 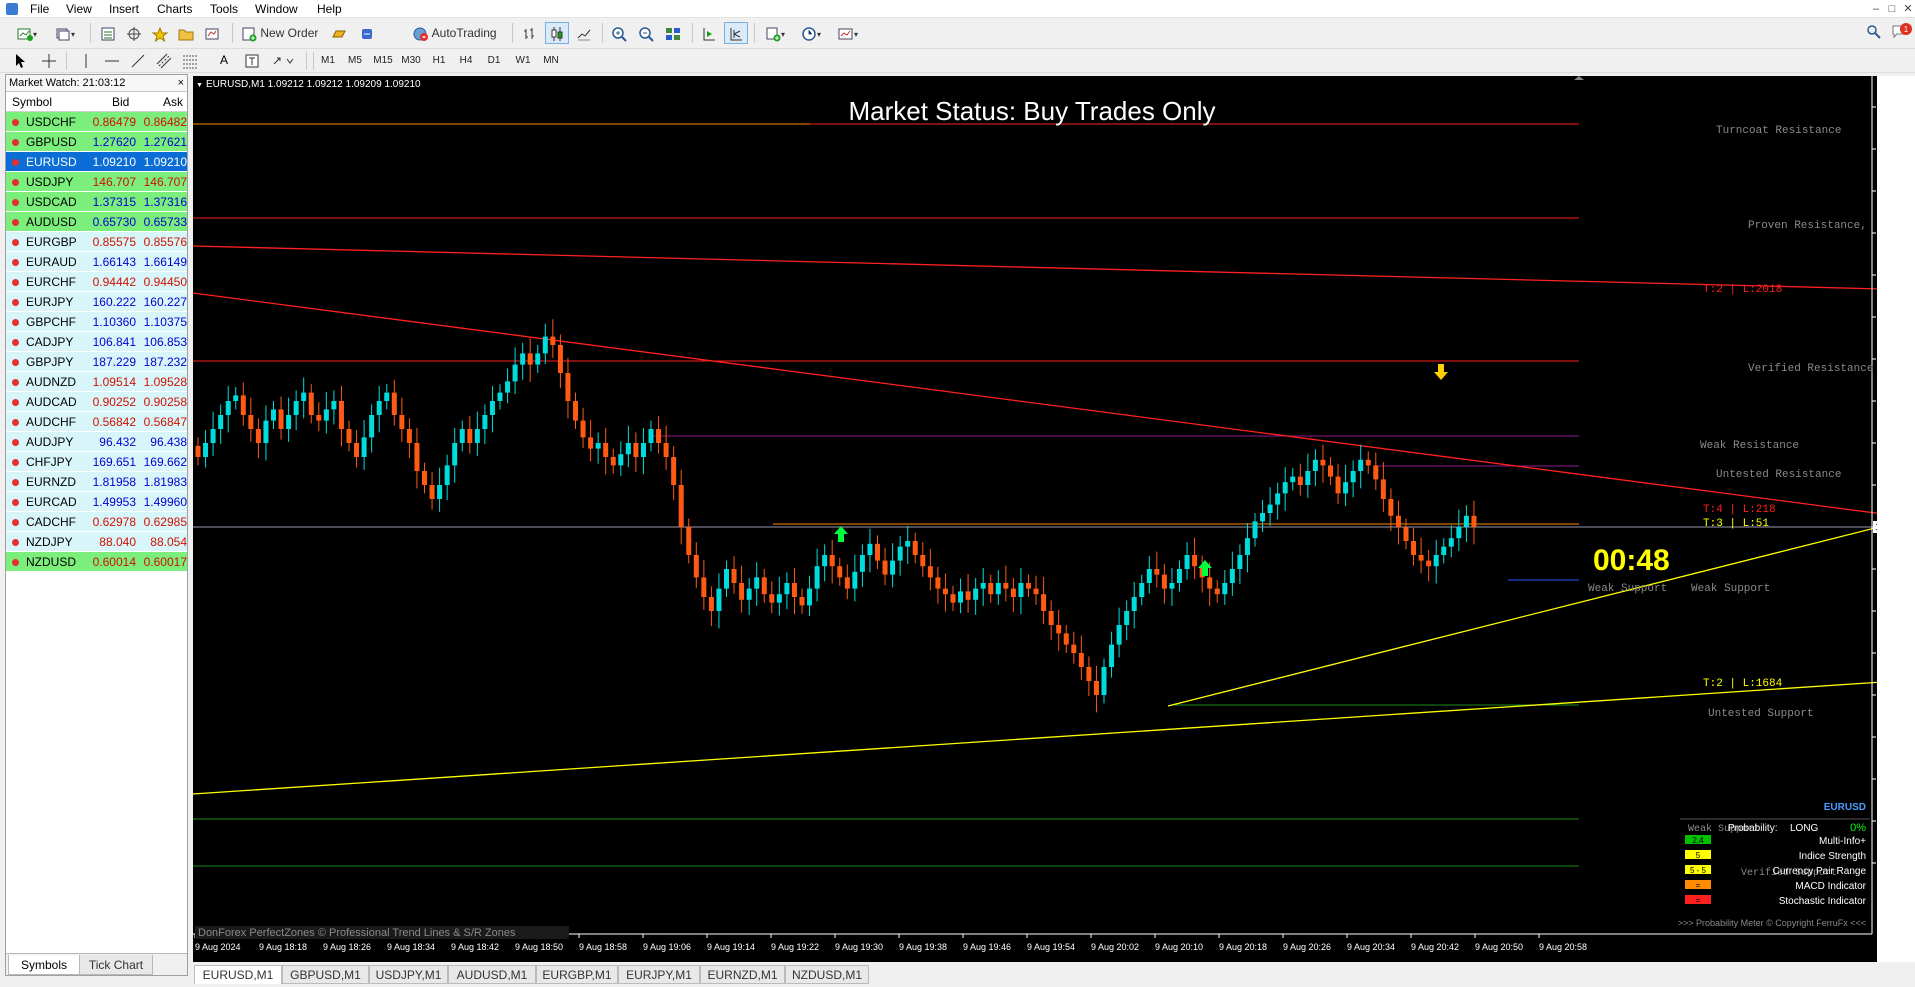 What do you see at coordinates (408, 974) in the screenshot?
I see `chart-tab: USDJPY,M1` at bounding box center [408, 974].